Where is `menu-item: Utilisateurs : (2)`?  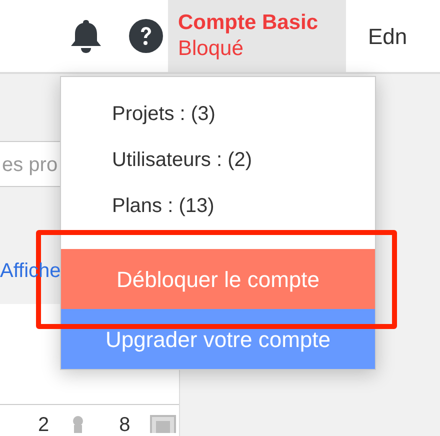 menu-item: Utilisateurs : (2) is located at coordinates (218, 160).